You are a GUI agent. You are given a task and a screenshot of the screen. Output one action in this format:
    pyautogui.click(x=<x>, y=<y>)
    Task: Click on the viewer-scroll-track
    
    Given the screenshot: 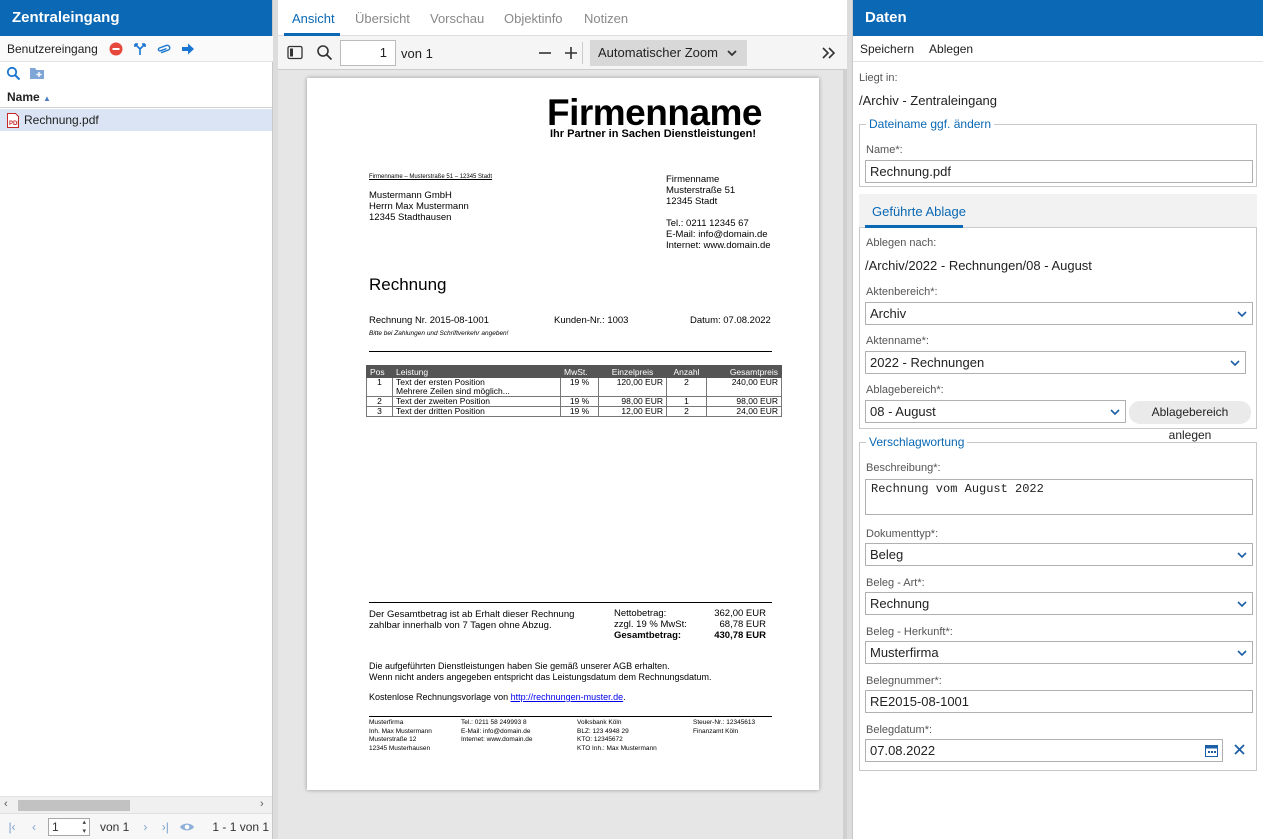 What is the action you would take?
    pyautogui.click(x=845, y=454)
    